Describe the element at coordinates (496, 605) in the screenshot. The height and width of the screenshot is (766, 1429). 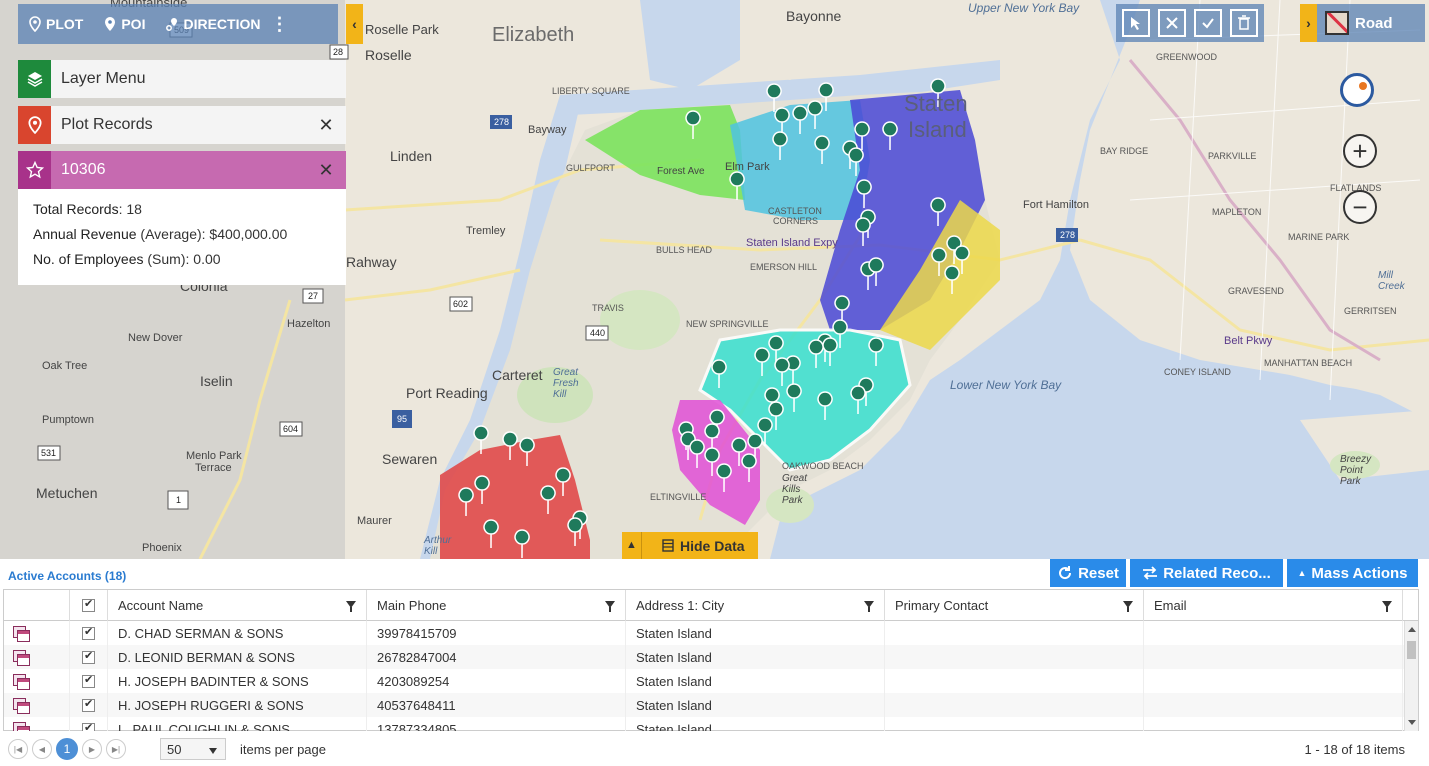
I see `header-main-phone: Main Phone` at that location.